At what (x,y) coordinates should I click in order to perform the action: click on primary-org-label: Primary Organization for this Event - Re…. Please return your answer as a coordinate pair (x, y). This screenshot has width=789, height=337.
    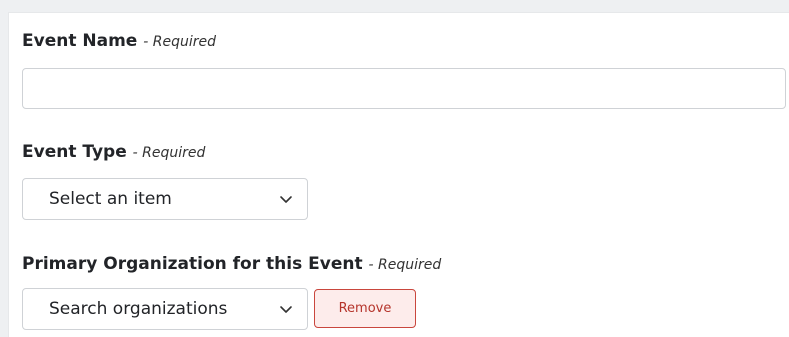
    Looking at the image, I should click on (231, 264).